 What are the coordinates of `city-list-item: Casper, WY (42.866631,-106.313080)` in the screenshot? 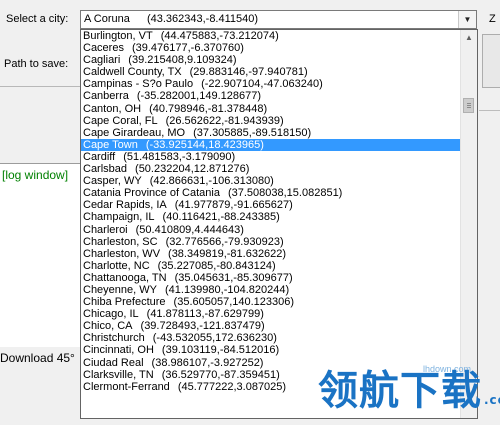 It's located at (271, 181).